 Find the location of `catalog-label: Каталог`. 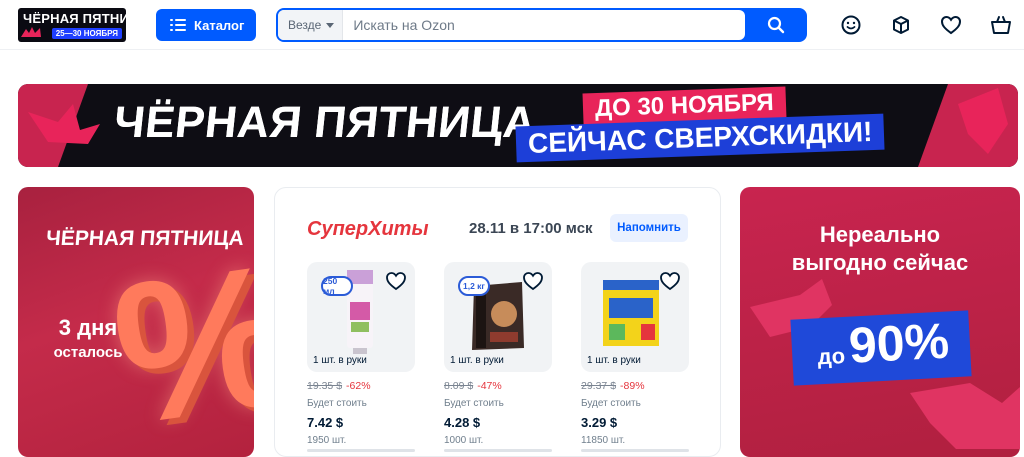

catalog-label: Каталог is located at coordinates (219, 25).